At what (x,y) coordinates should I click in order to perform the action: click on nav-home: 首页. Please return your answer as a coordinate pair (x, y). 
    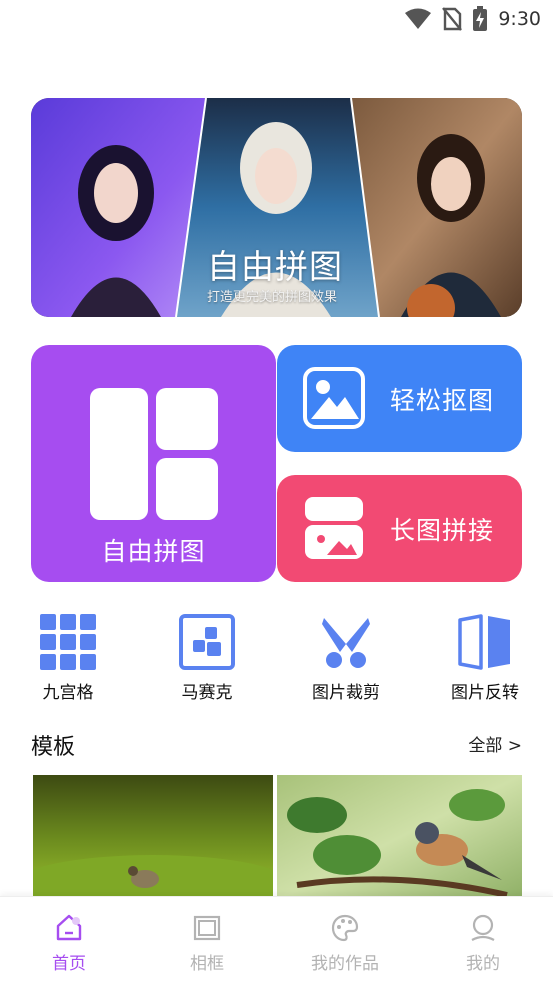
    Looking at the image, I should click on (69, 943).